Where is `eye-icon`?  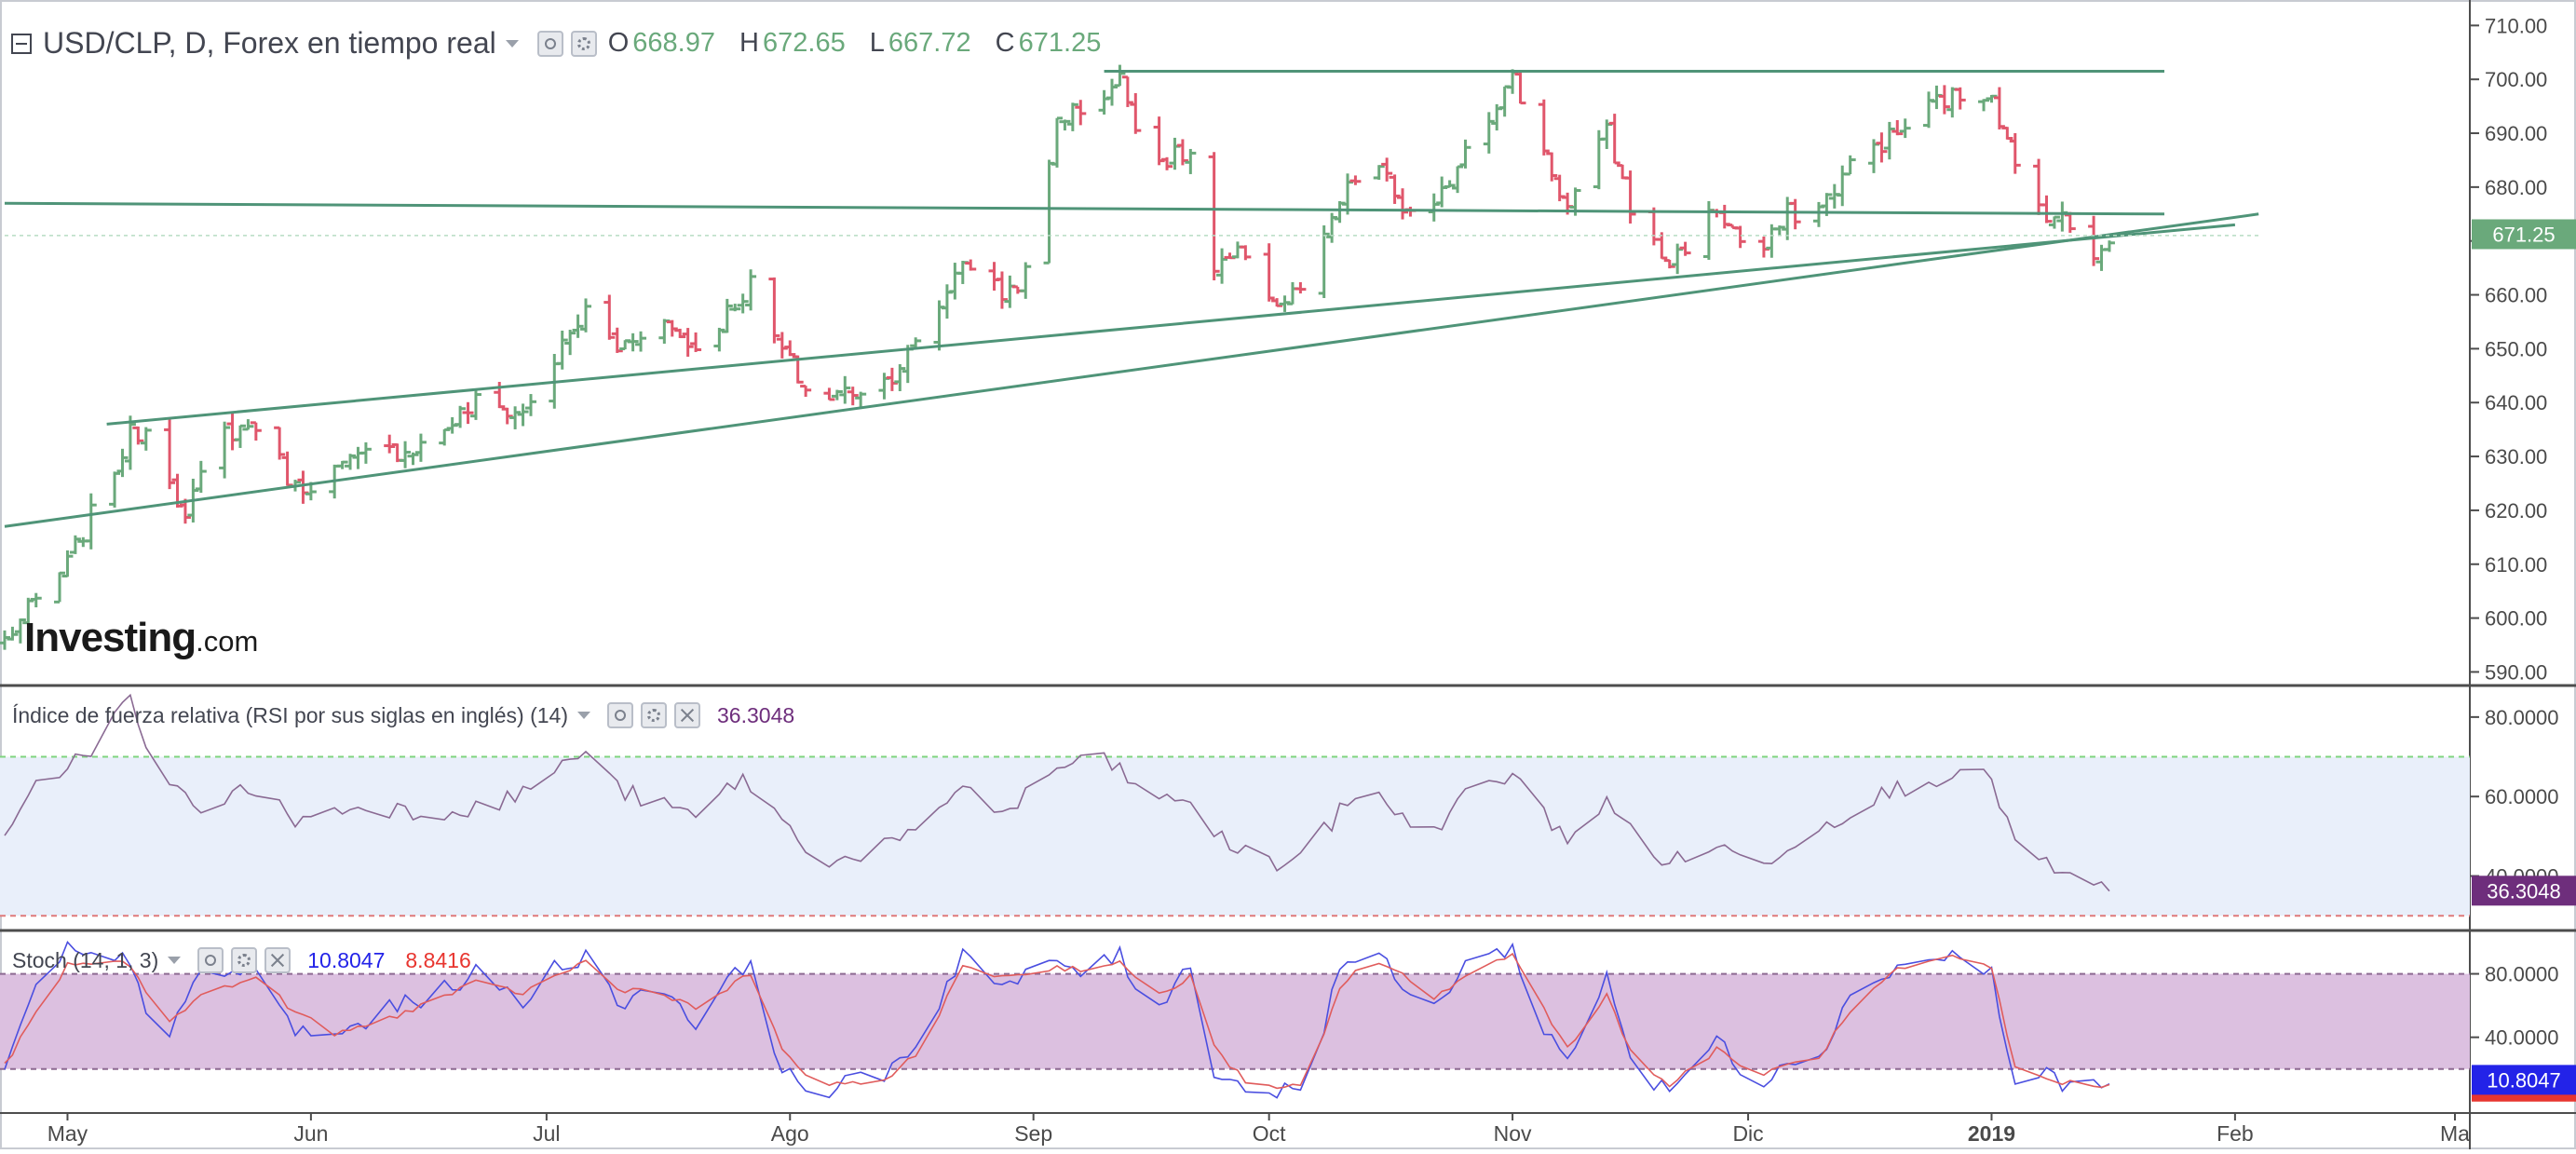
eye-icon is located at coordinates (549, 43).